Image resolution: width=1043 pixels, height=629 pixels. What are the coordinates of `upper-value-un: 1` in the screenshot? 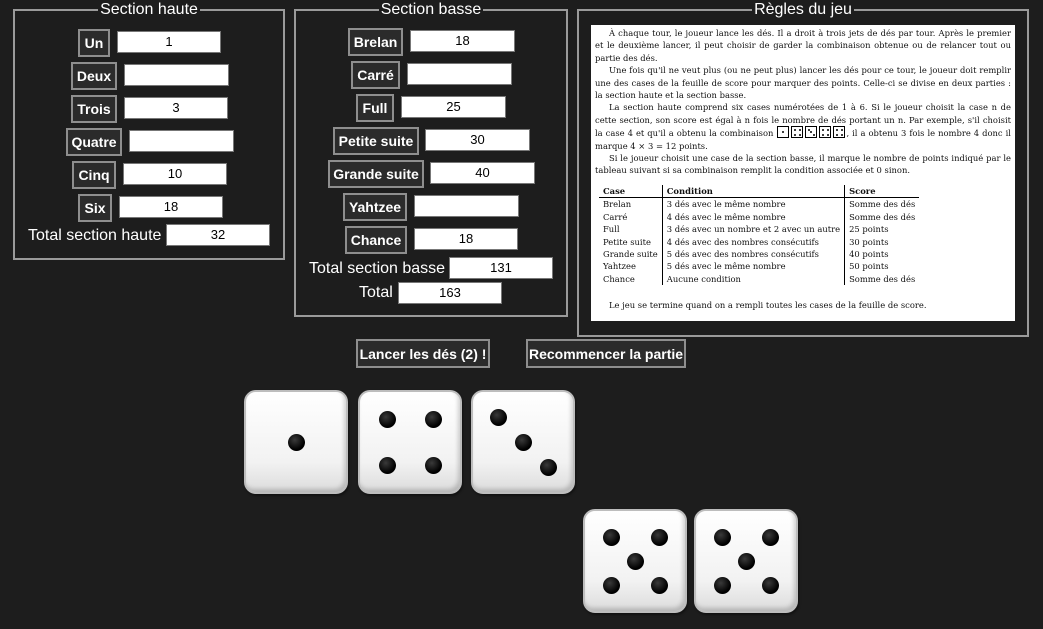 It's located at (169, 42).